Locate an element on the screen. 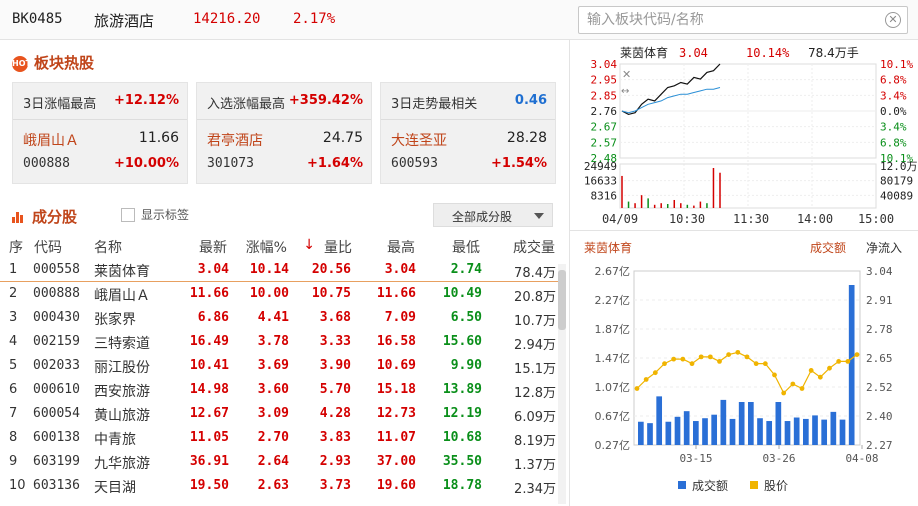  row-vr: 3.90 is located at coordinates (335, 365).